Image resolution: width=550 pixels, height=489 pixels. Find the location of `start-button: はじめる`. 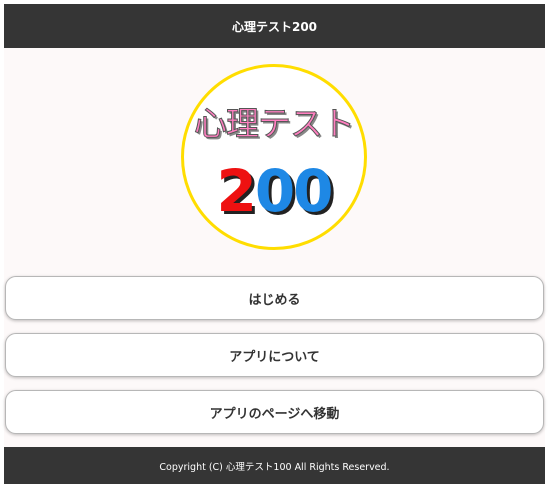

start-button: はじめる is located at coordinates (274, 298).